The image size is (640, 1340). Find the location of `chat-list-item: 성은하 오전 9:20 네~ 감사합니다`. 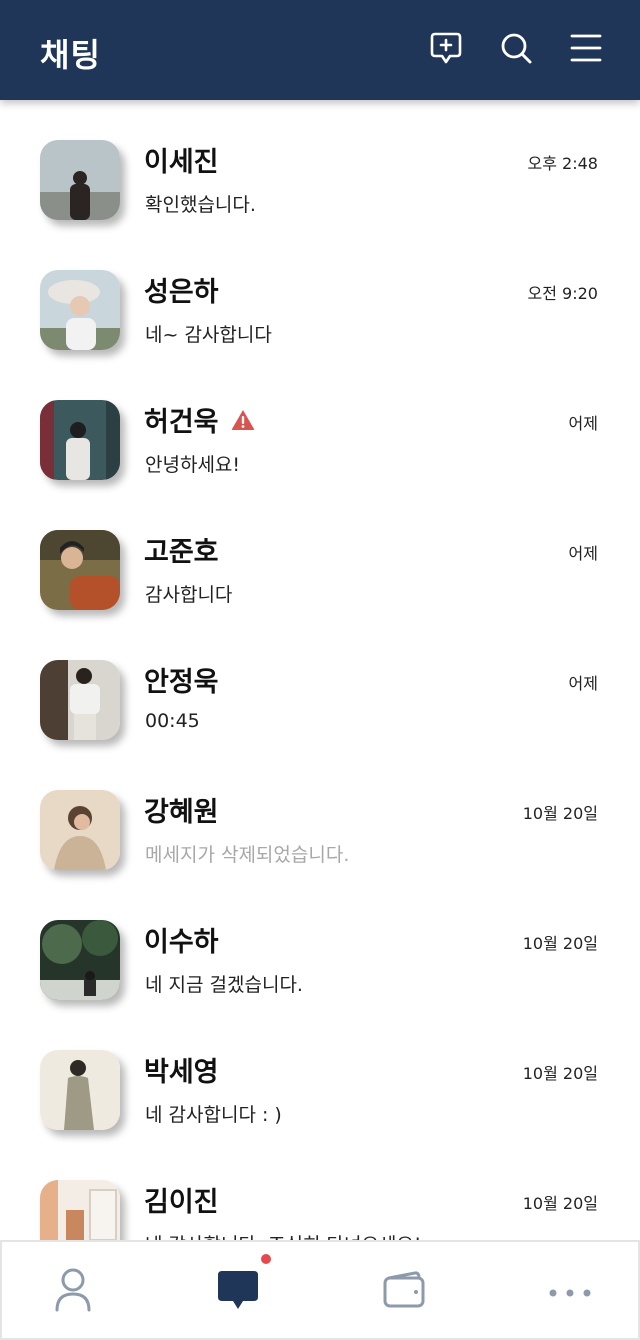

chat-list-item: 성은하 오전 9:20 네~ 감사합니다 is located at coordinates (320, 295).